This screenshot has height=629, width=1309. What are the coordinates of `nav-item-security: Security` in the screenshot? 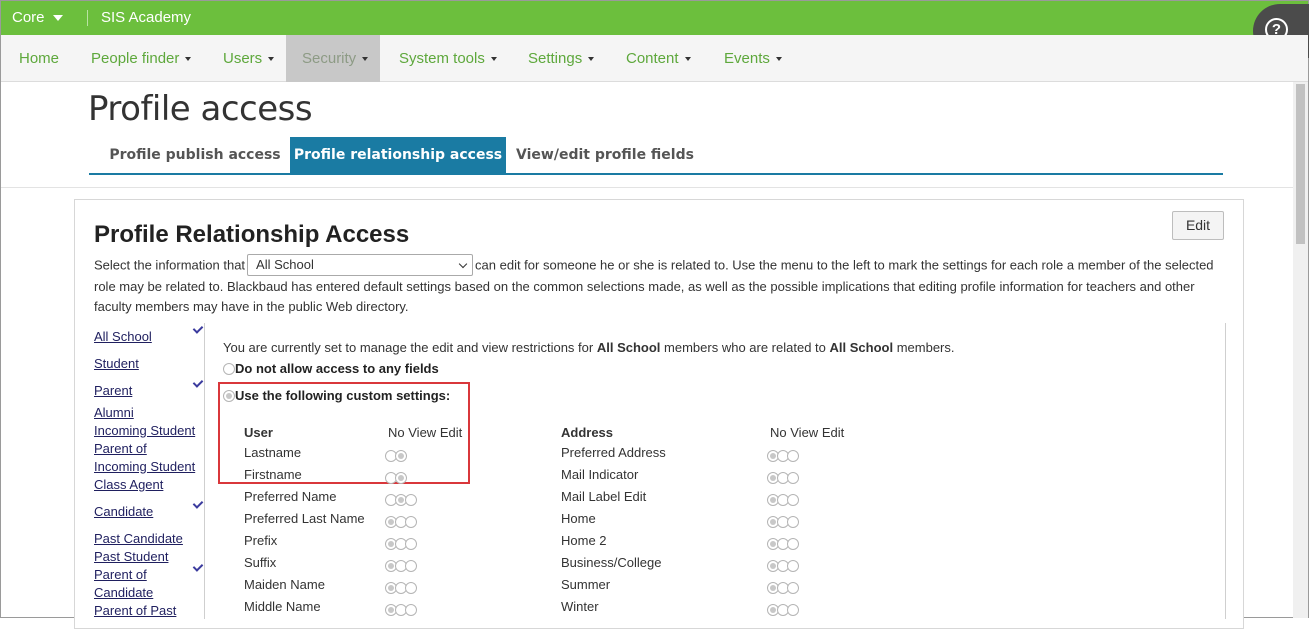 It's located at (333, 58).